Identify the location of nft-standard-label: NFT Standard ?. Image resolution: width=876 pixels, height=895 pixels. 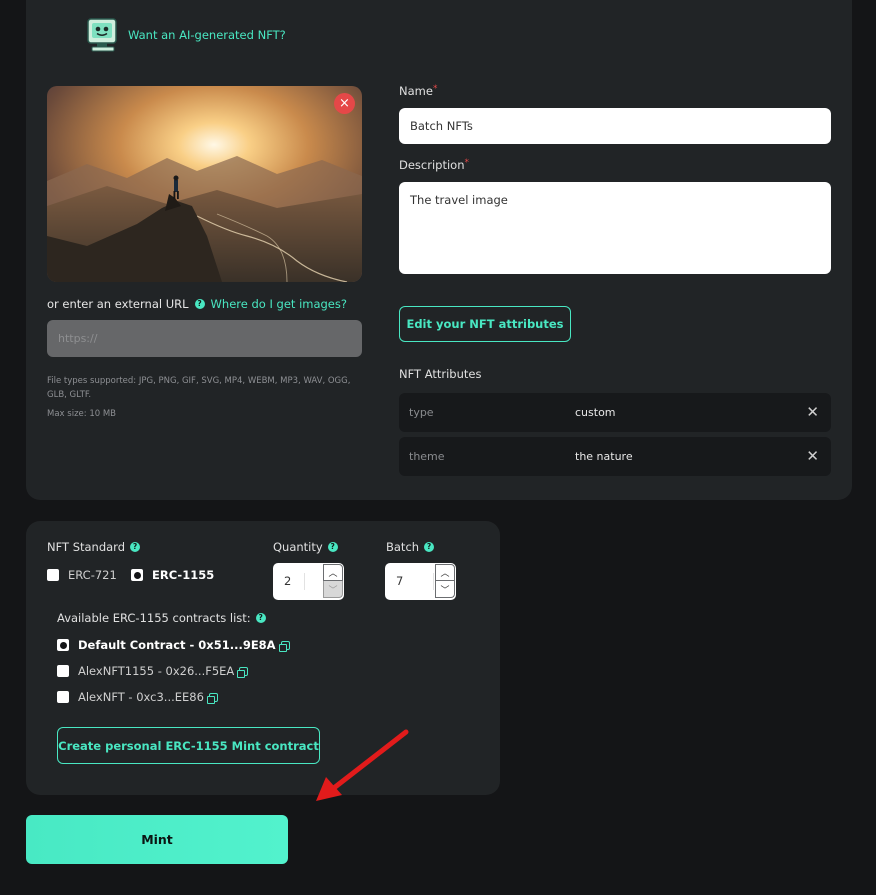
(94, 547).